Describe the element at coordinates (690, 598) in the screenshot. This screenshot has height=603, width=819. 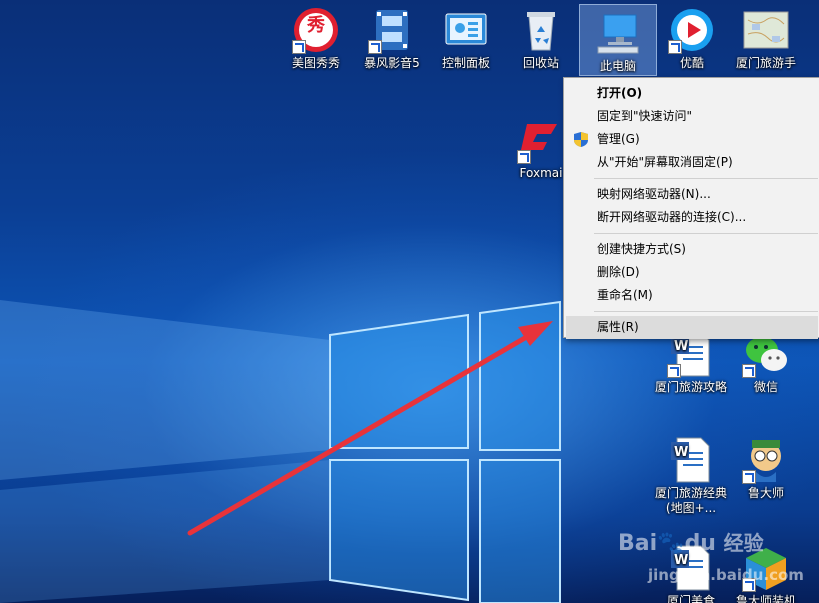
I see `icon-label: 厦门美食` at that location.